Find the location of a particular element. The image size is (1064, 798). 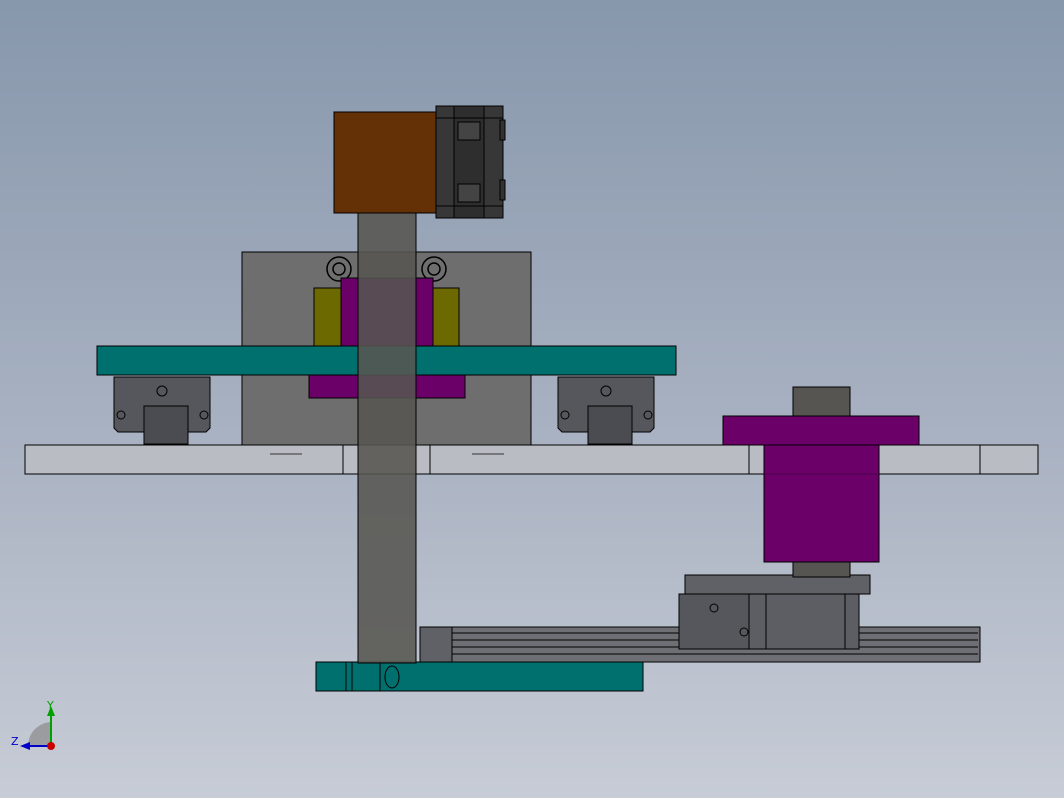

x-axis-dot-icon is located at coordinates (51, 746).